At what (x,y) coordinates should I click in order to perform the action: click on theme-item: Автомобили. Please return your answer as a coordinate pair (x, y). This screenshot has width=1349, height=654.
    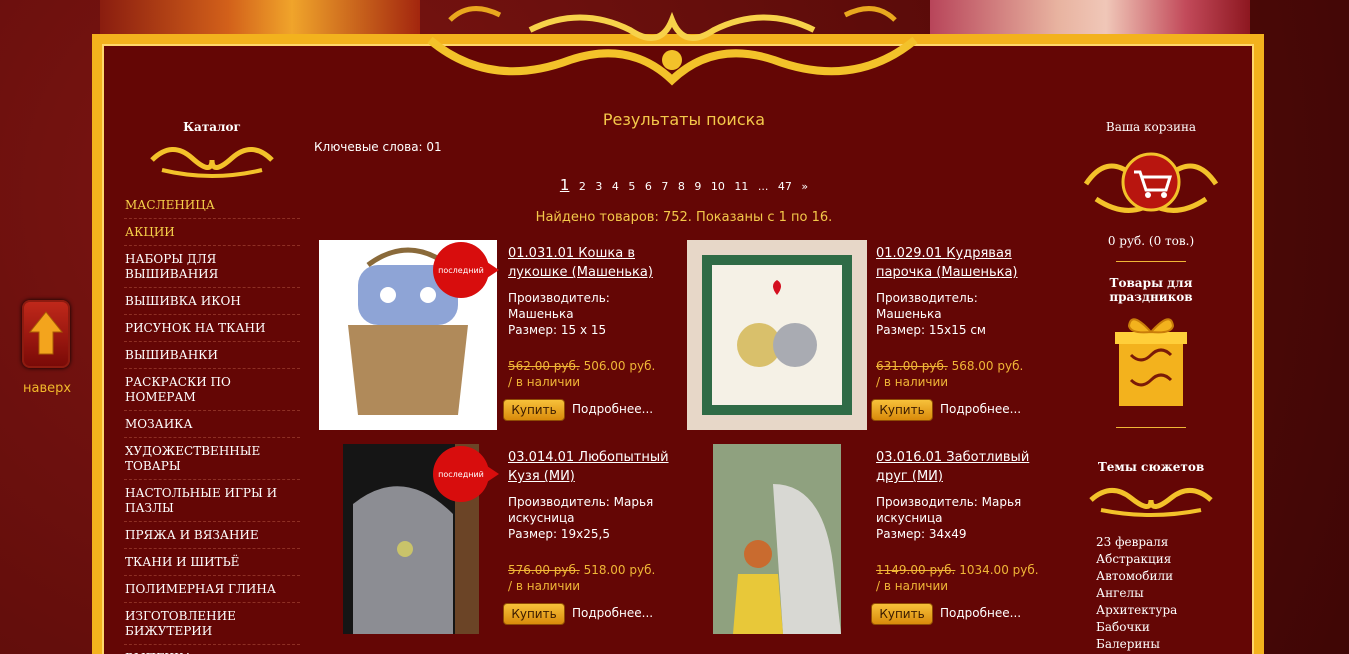
    Looking at the image, I should click on (1166, 576).